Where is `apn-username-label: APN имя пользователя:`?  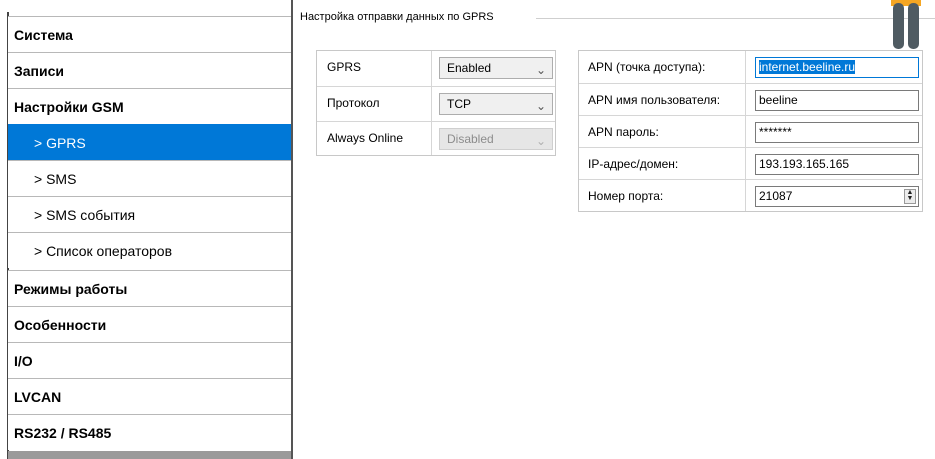
apn-username-label: APN имя пользователя: is located at coordinates (654, 100).